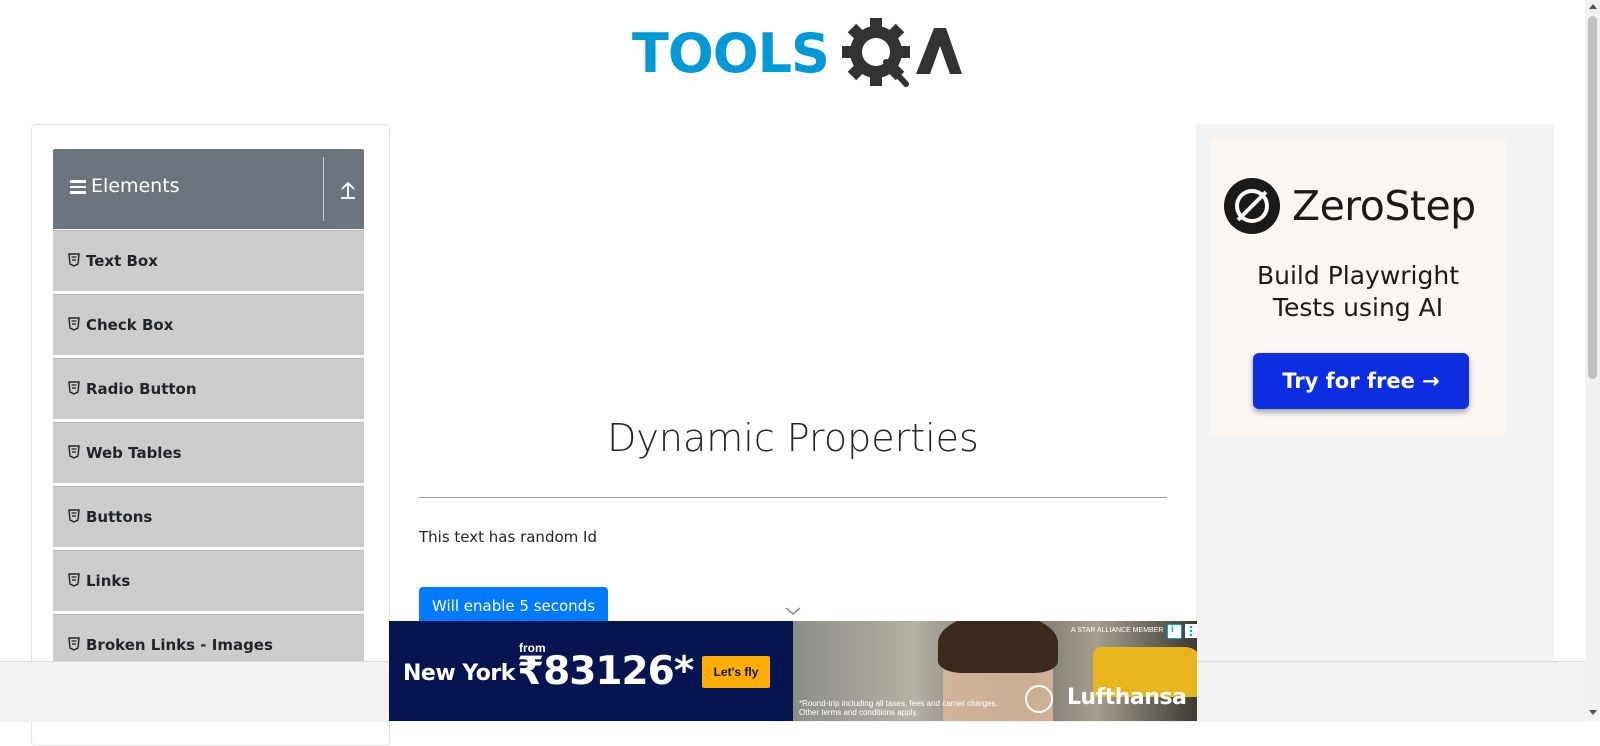 The image size is (1600, 746). What do you see at coordinates (208, 581) in the screenshot?
I see `sidebar-item-links: Links` at bounding box center [208, 581].